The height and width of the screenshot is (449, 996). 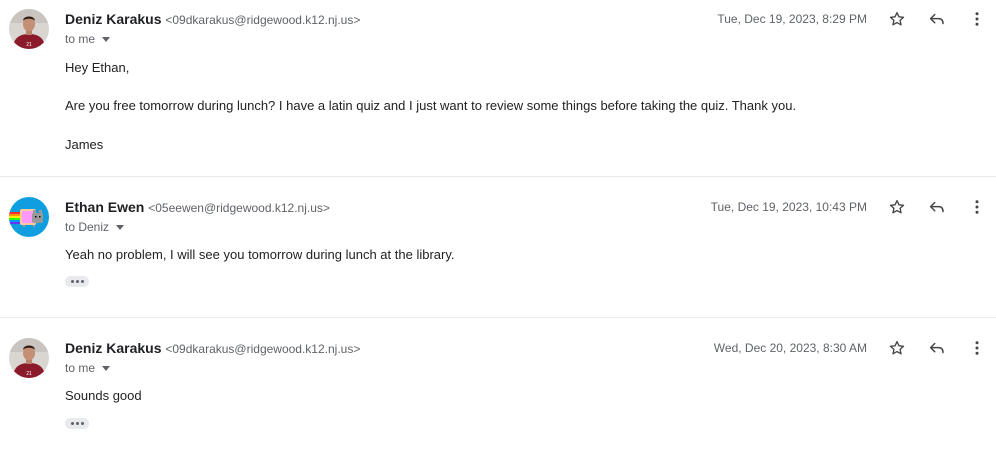 I want to click on sender-line: Ethan Ewen <05eewen@ridgewood.k12.nj.us>, so click(x=197, y=207).